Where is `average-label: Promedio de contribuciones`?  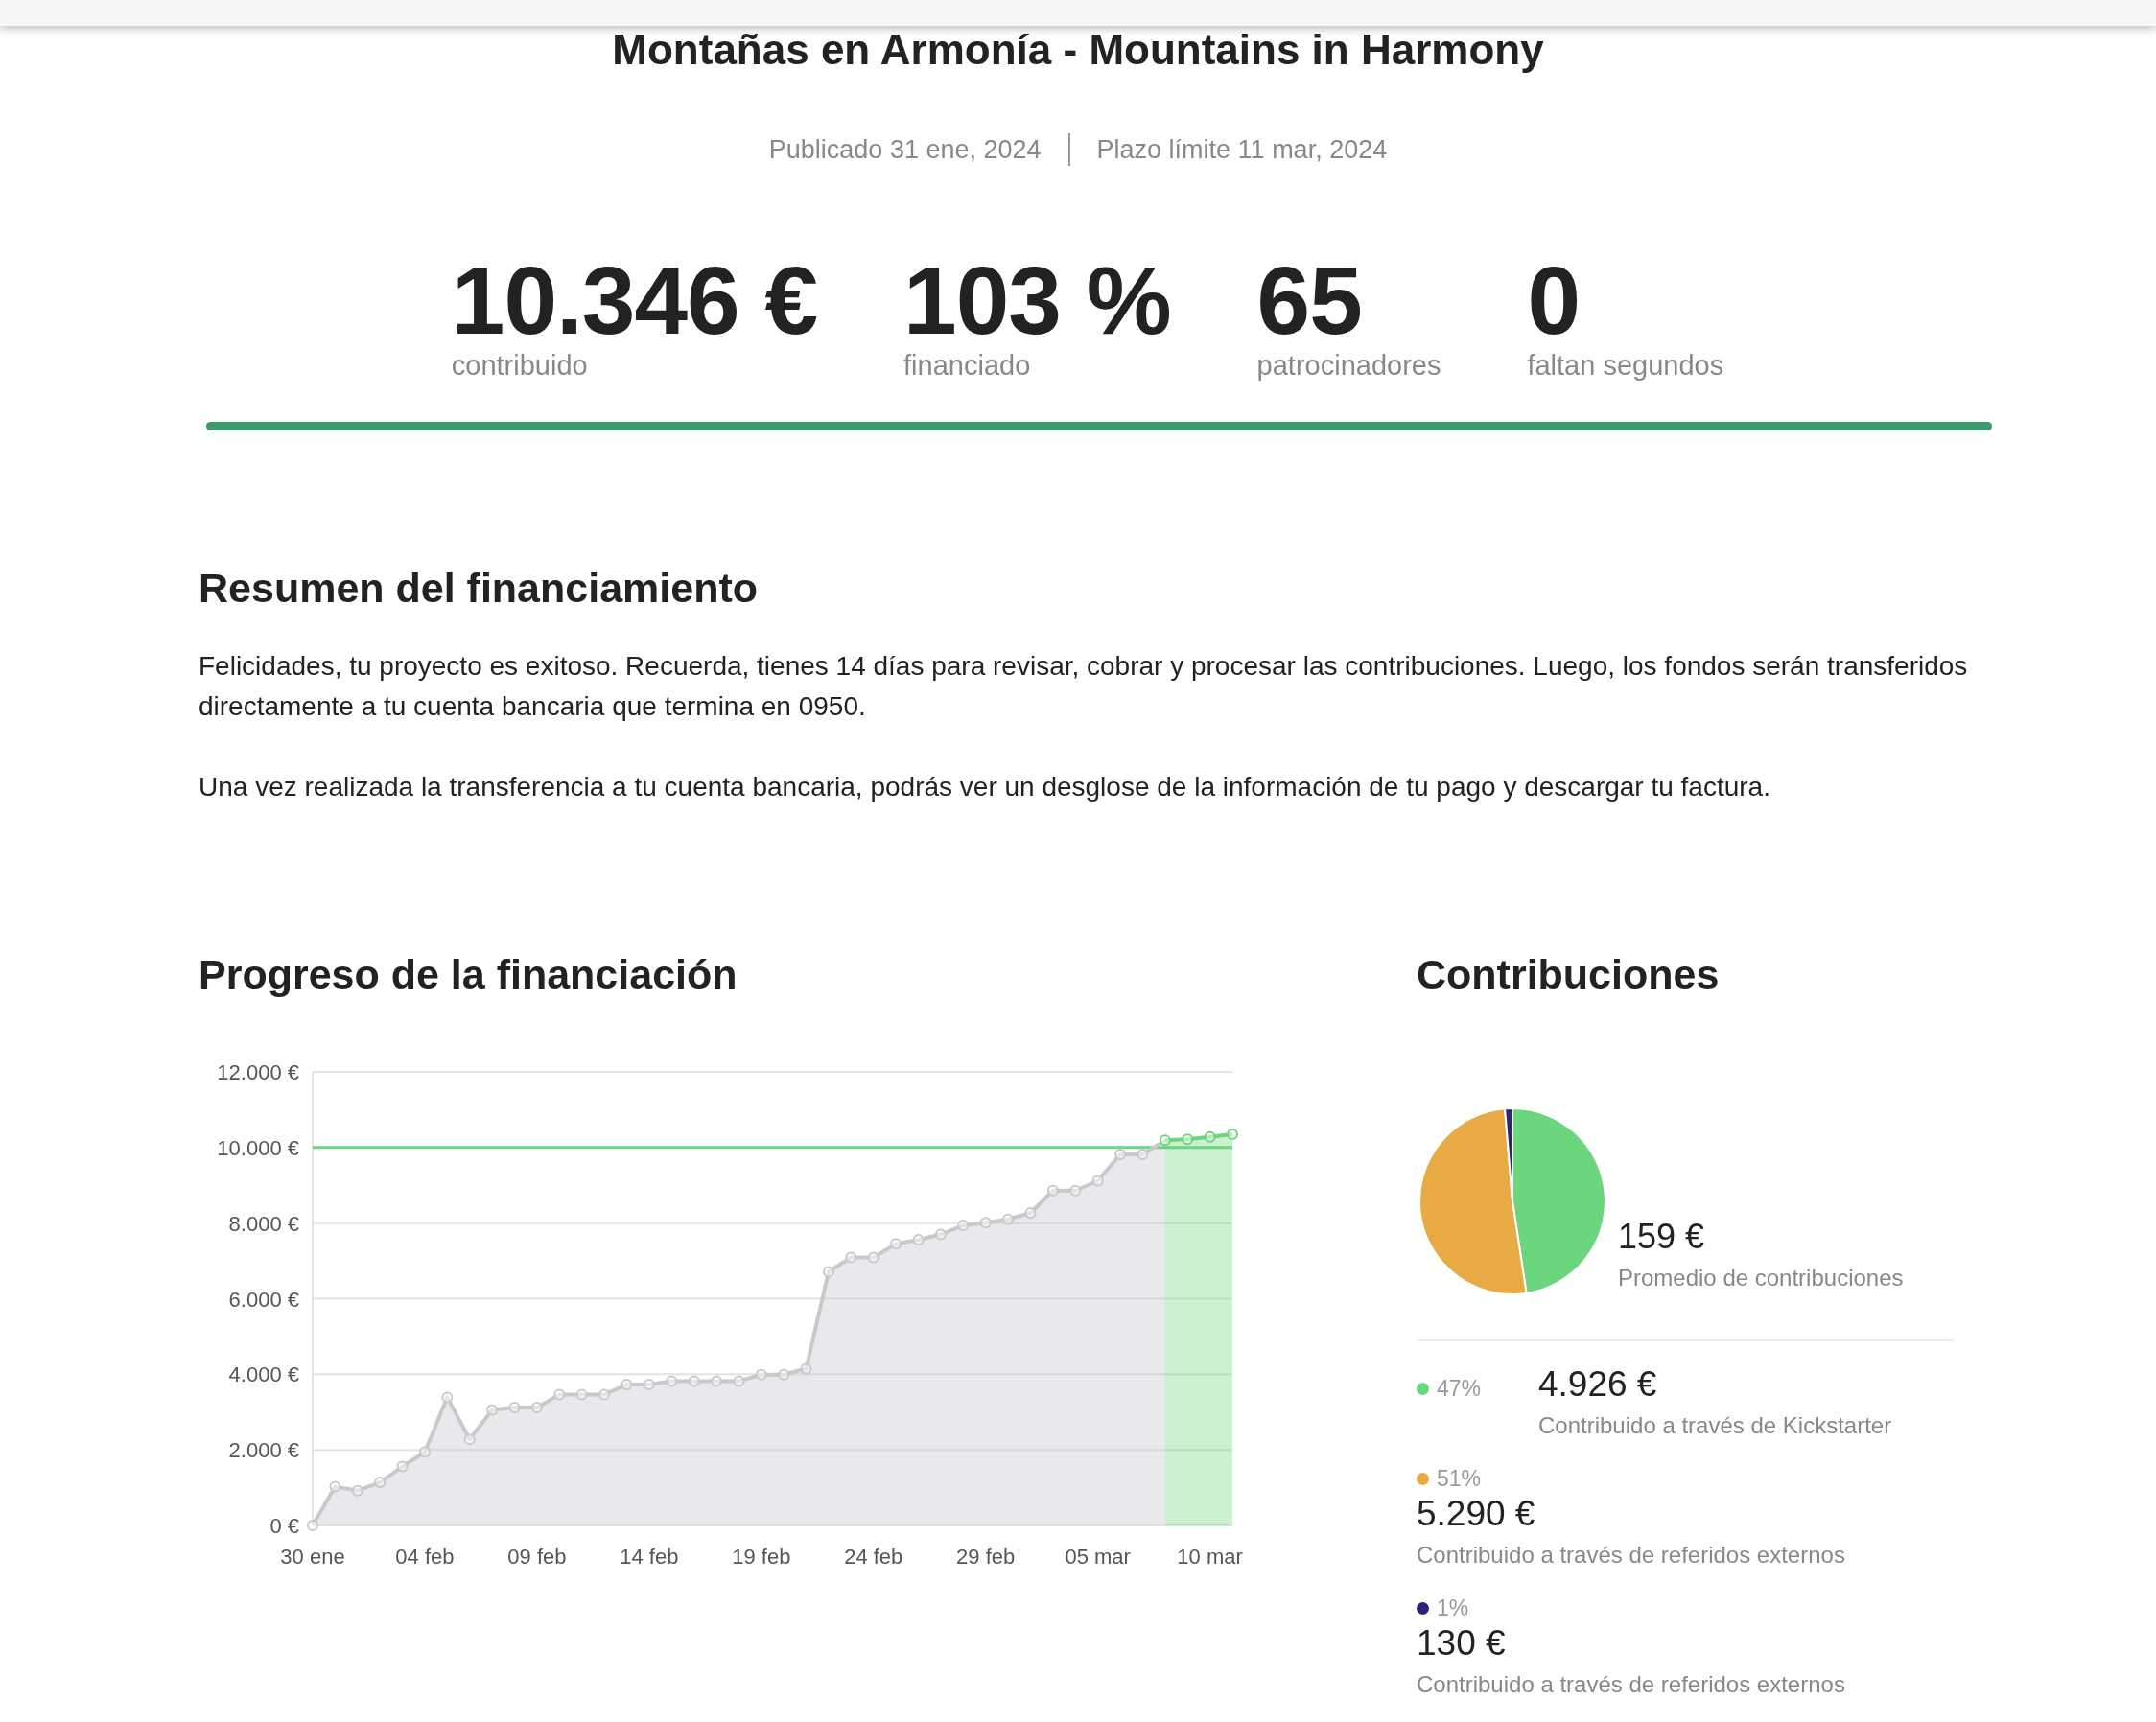
average-label: Promedio de contribuciones is located at coordinates (1761, 1279).